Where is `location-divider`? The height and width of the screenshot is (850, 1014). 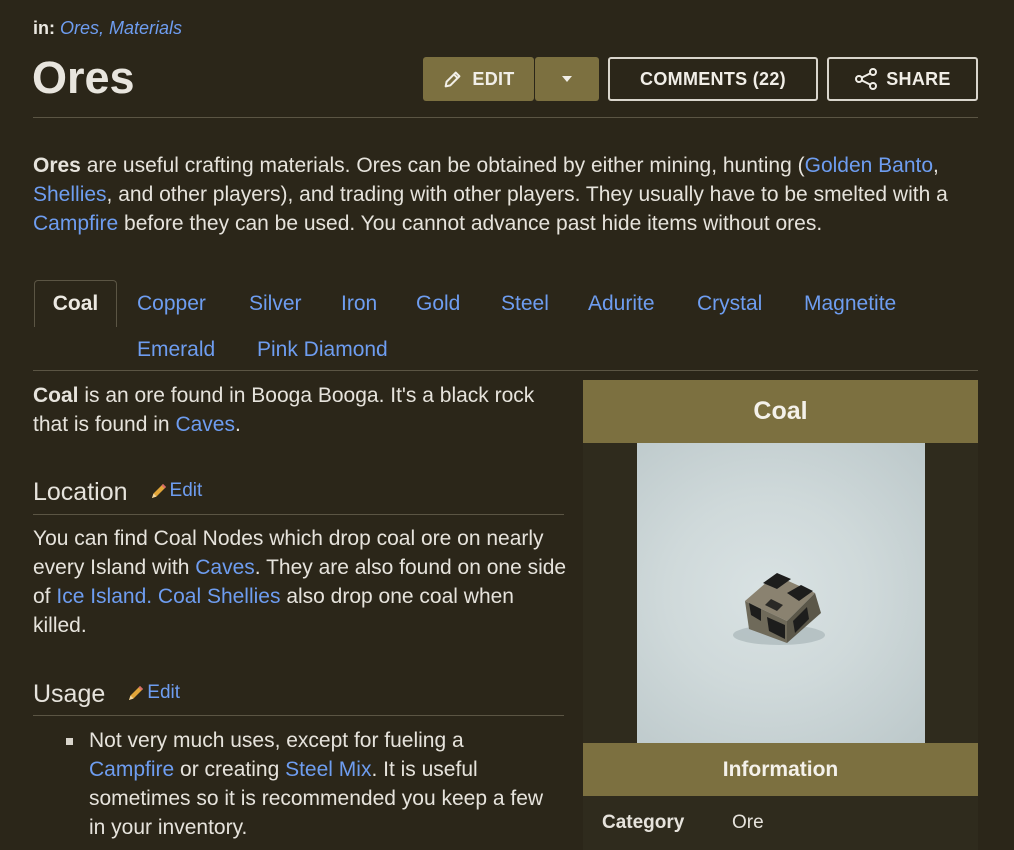
location-divider is located at coordinates (298, 514).